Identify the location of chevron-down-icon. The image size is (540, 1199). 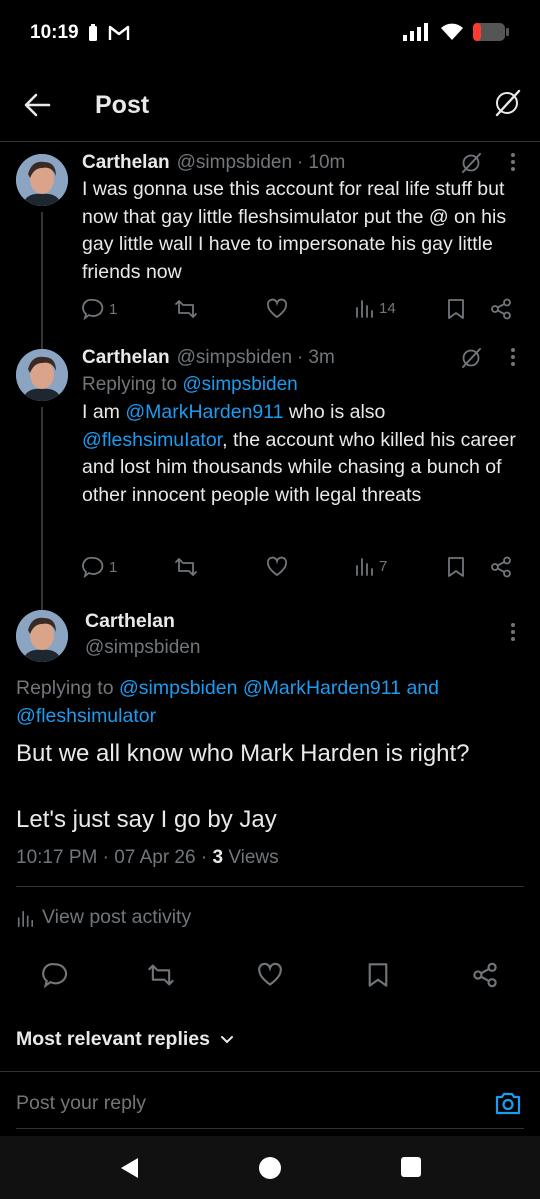
(227, 1039).